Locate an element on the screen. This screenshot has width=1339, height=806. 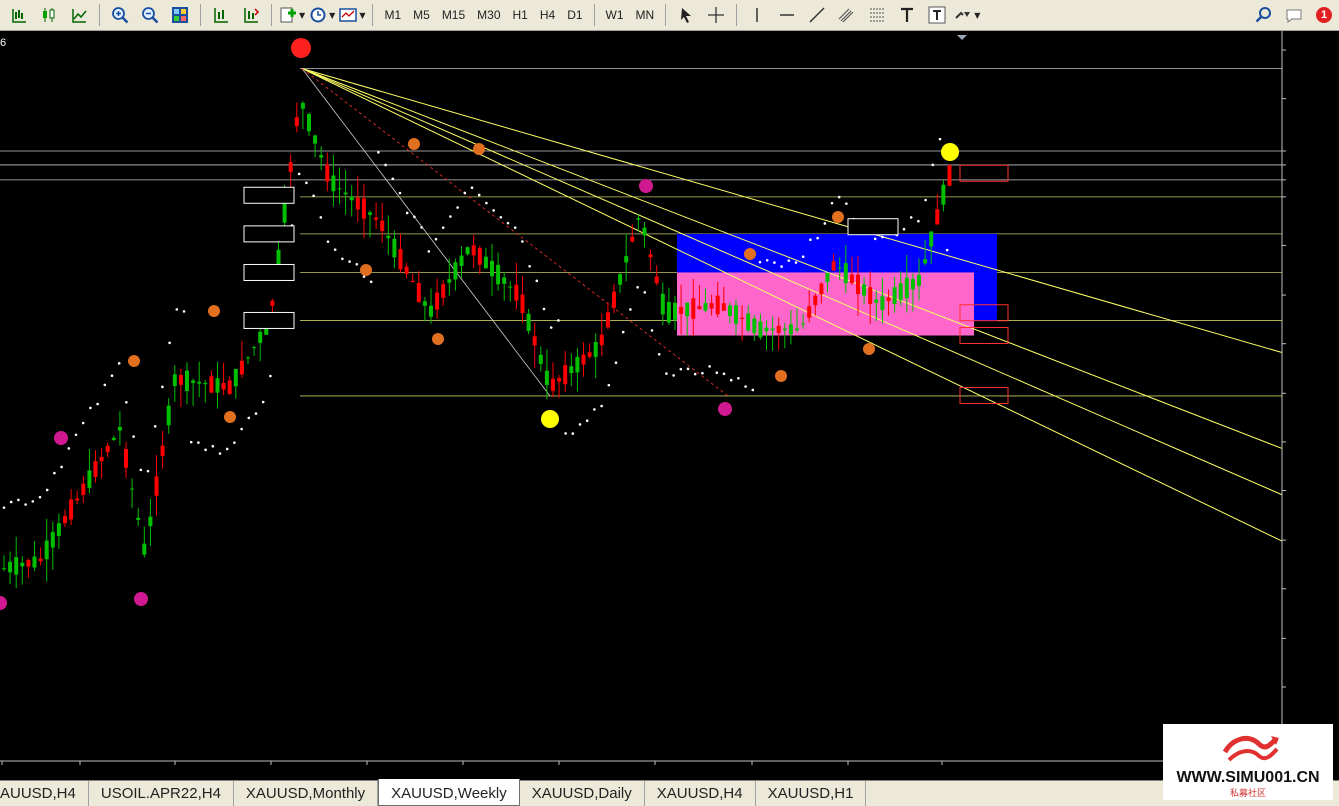
text-label-button is located at coordinates (937, 15).